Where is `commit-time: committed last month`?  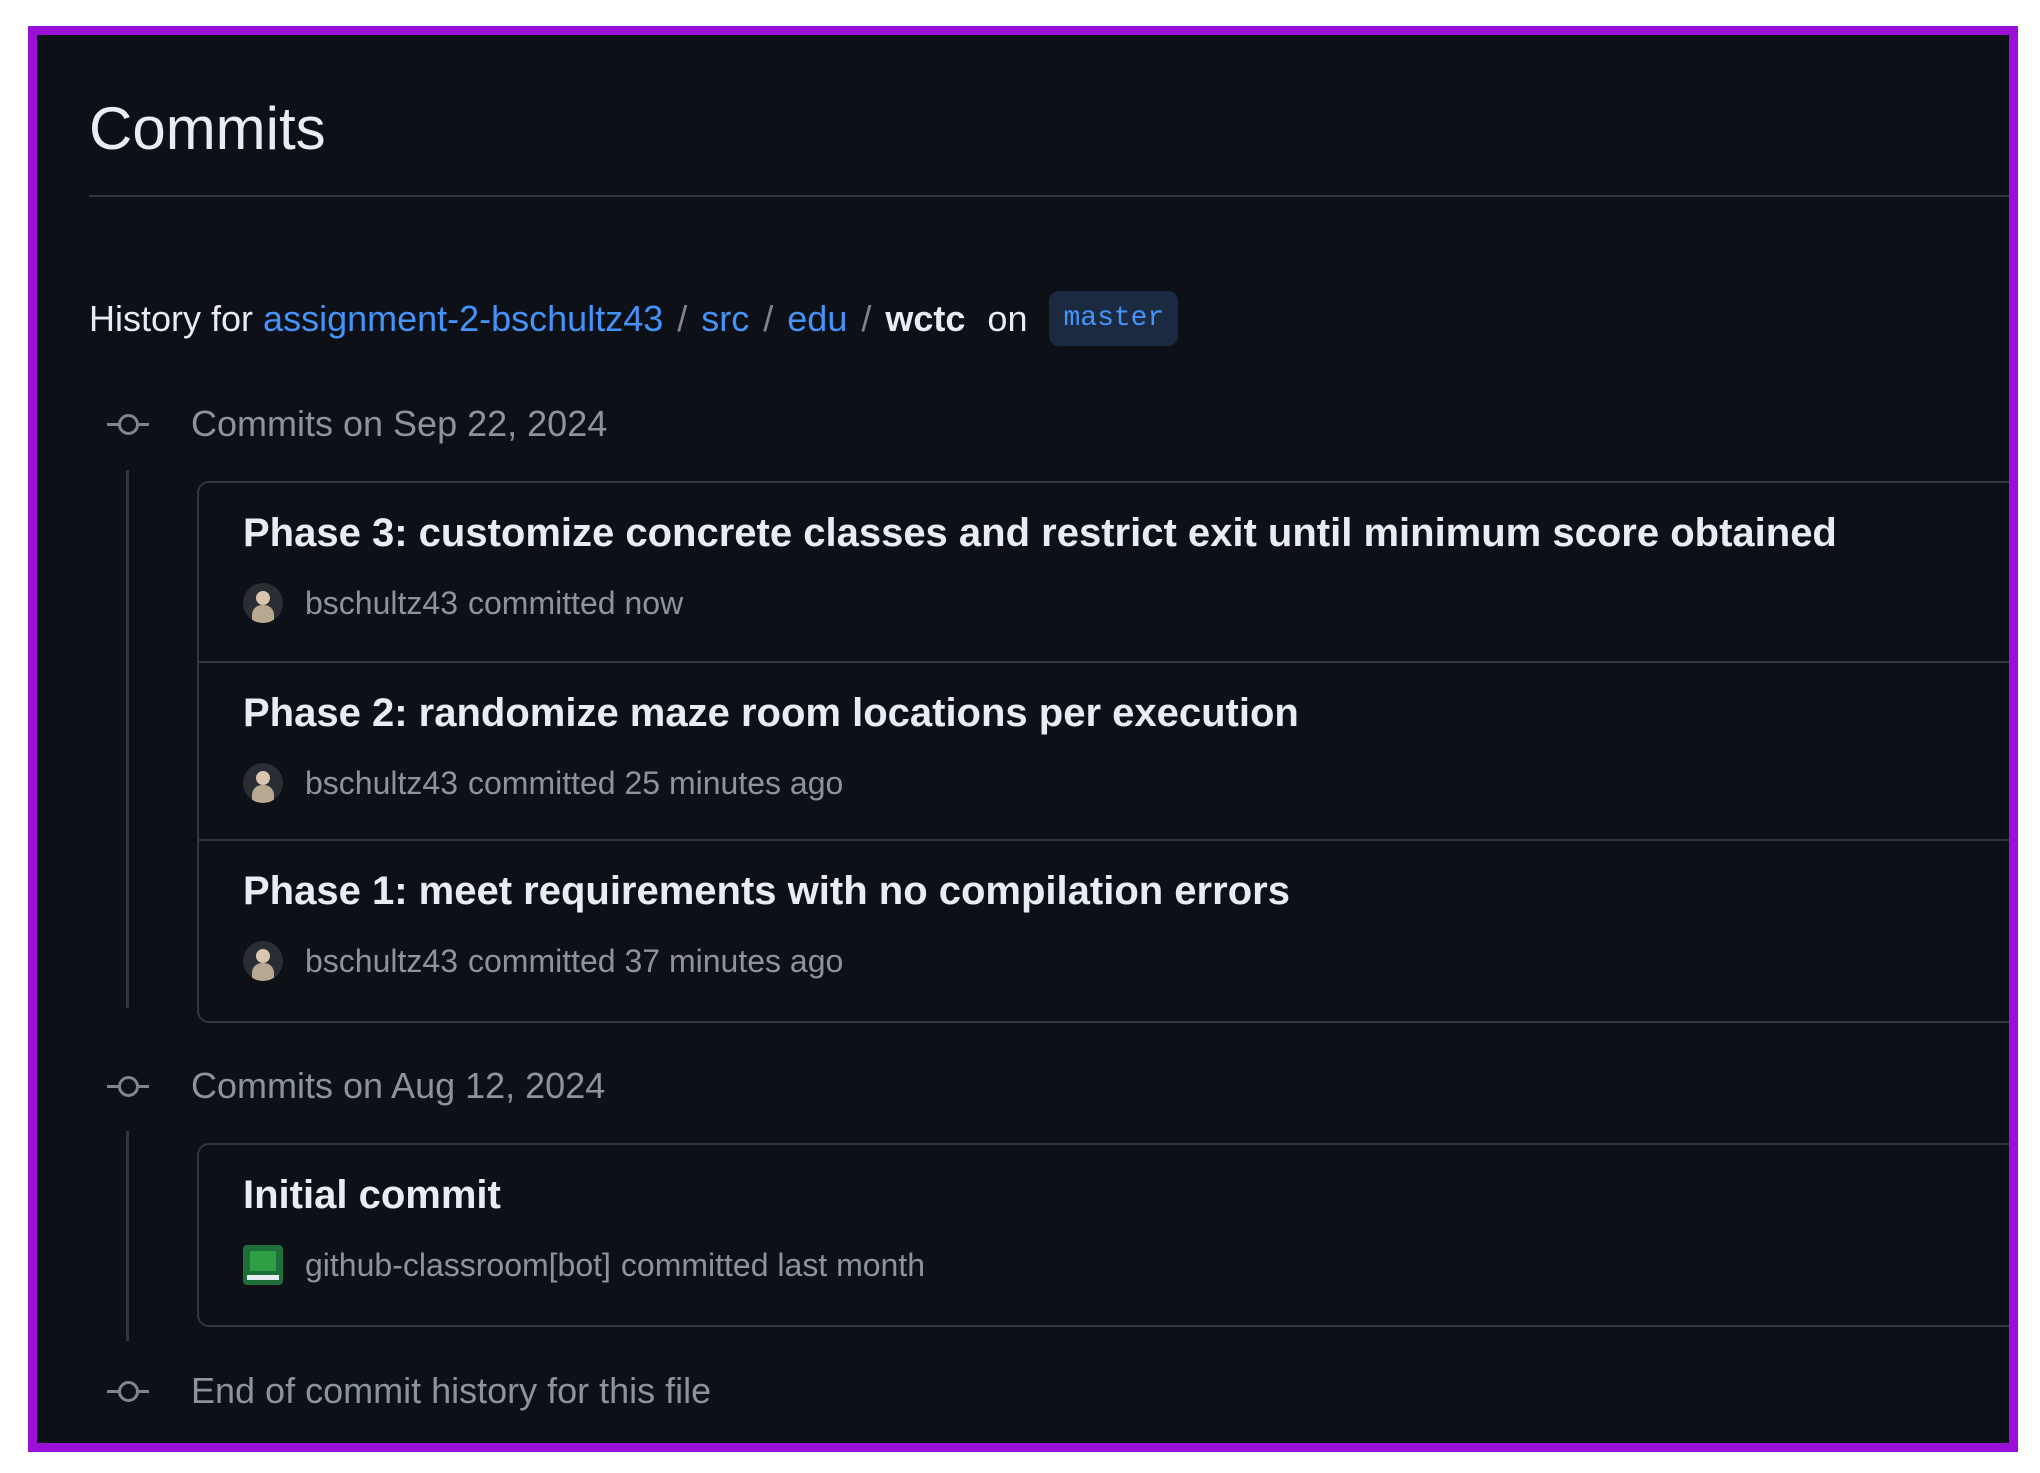
commit-time: committed last month is located at coordinates (773, 1264).